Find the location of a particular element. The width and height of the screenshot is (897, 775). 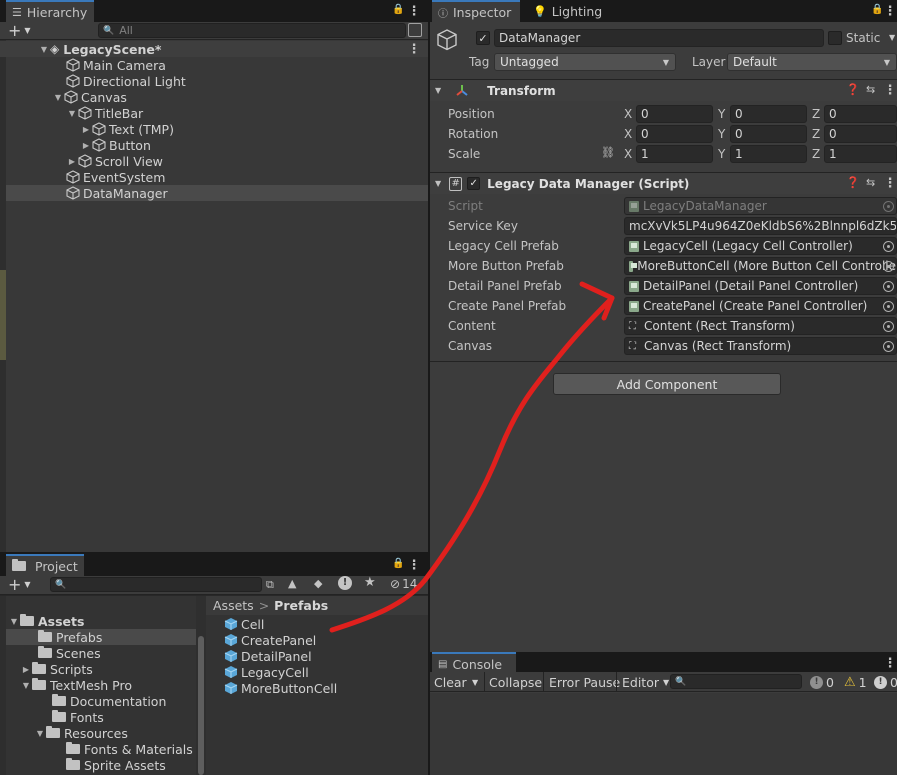

console-search-input: 🔍 is located at coordinates (736, 681).